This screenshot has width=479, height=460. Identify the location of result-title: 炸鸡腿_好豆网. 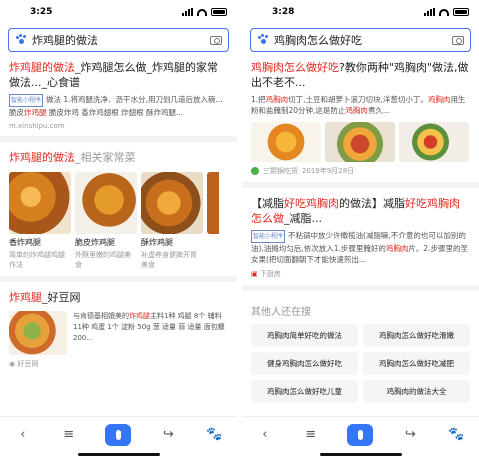
(118, 297).